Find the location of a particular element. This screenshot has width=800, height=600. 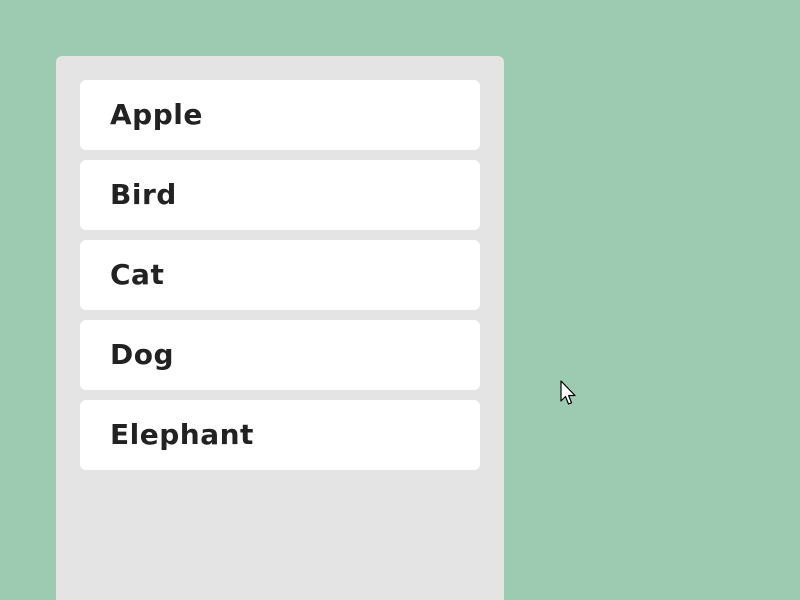

list-item-apple: Apple is located at coordinates (280, 115).